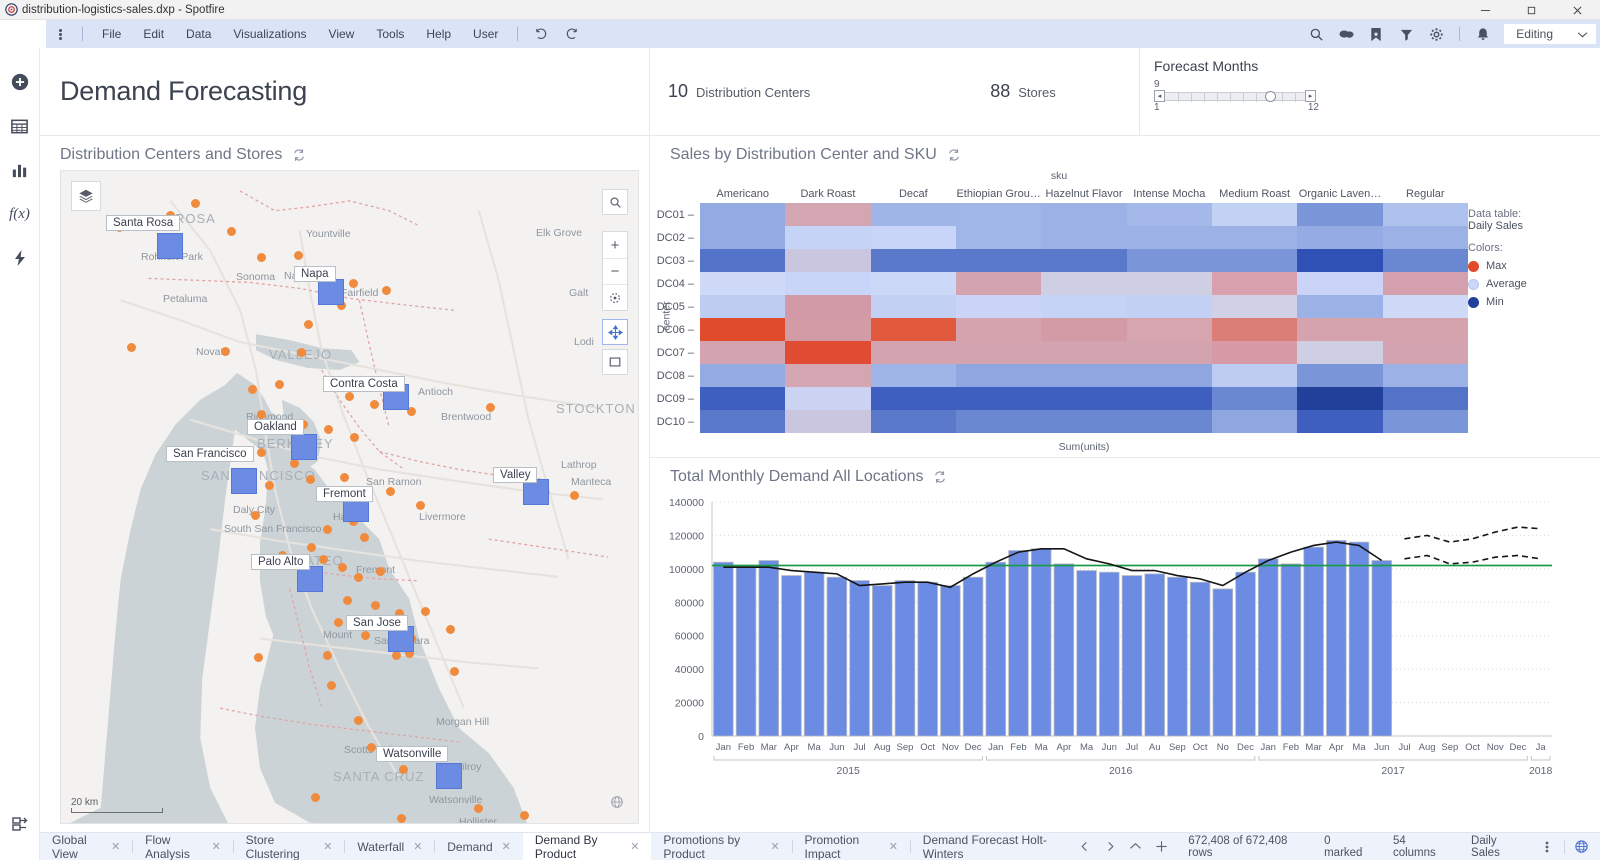 This screenshot has height=860, width=1600. What do you see at coordinates (615, 362) in the screenshot?
I see `rectangle-select-icon` at bounding box center [615, 362].